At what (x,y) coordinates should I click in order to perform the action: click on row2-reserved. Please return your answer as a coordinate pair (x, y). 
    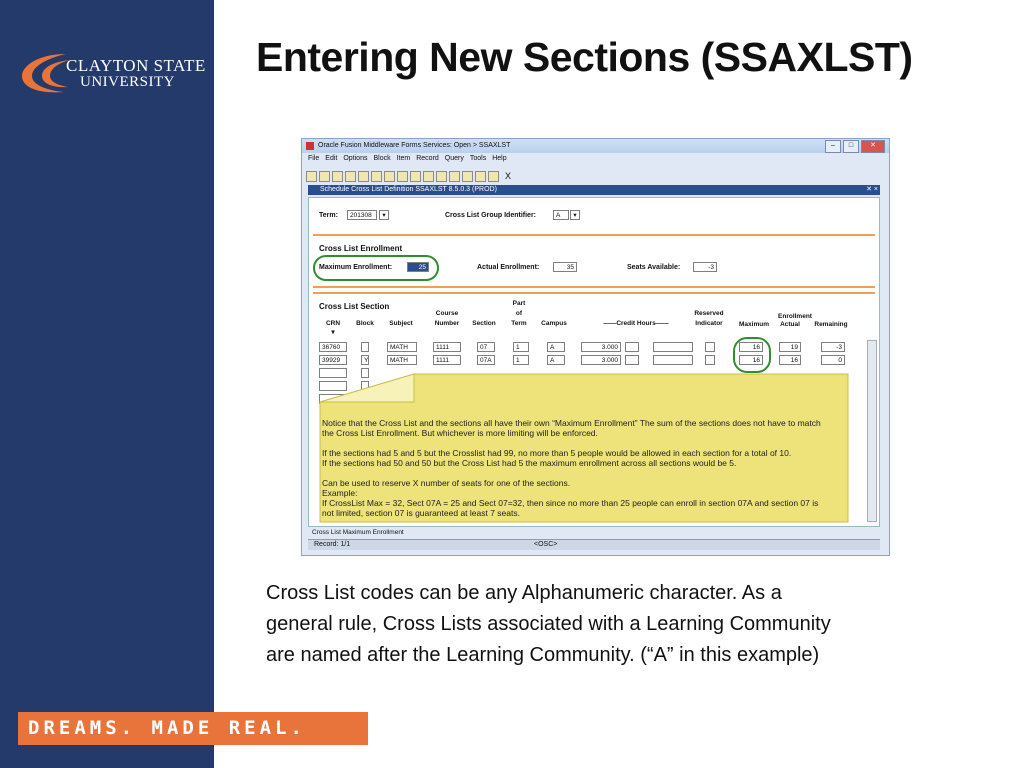
    Looking at the image, I should click on (710, 360).